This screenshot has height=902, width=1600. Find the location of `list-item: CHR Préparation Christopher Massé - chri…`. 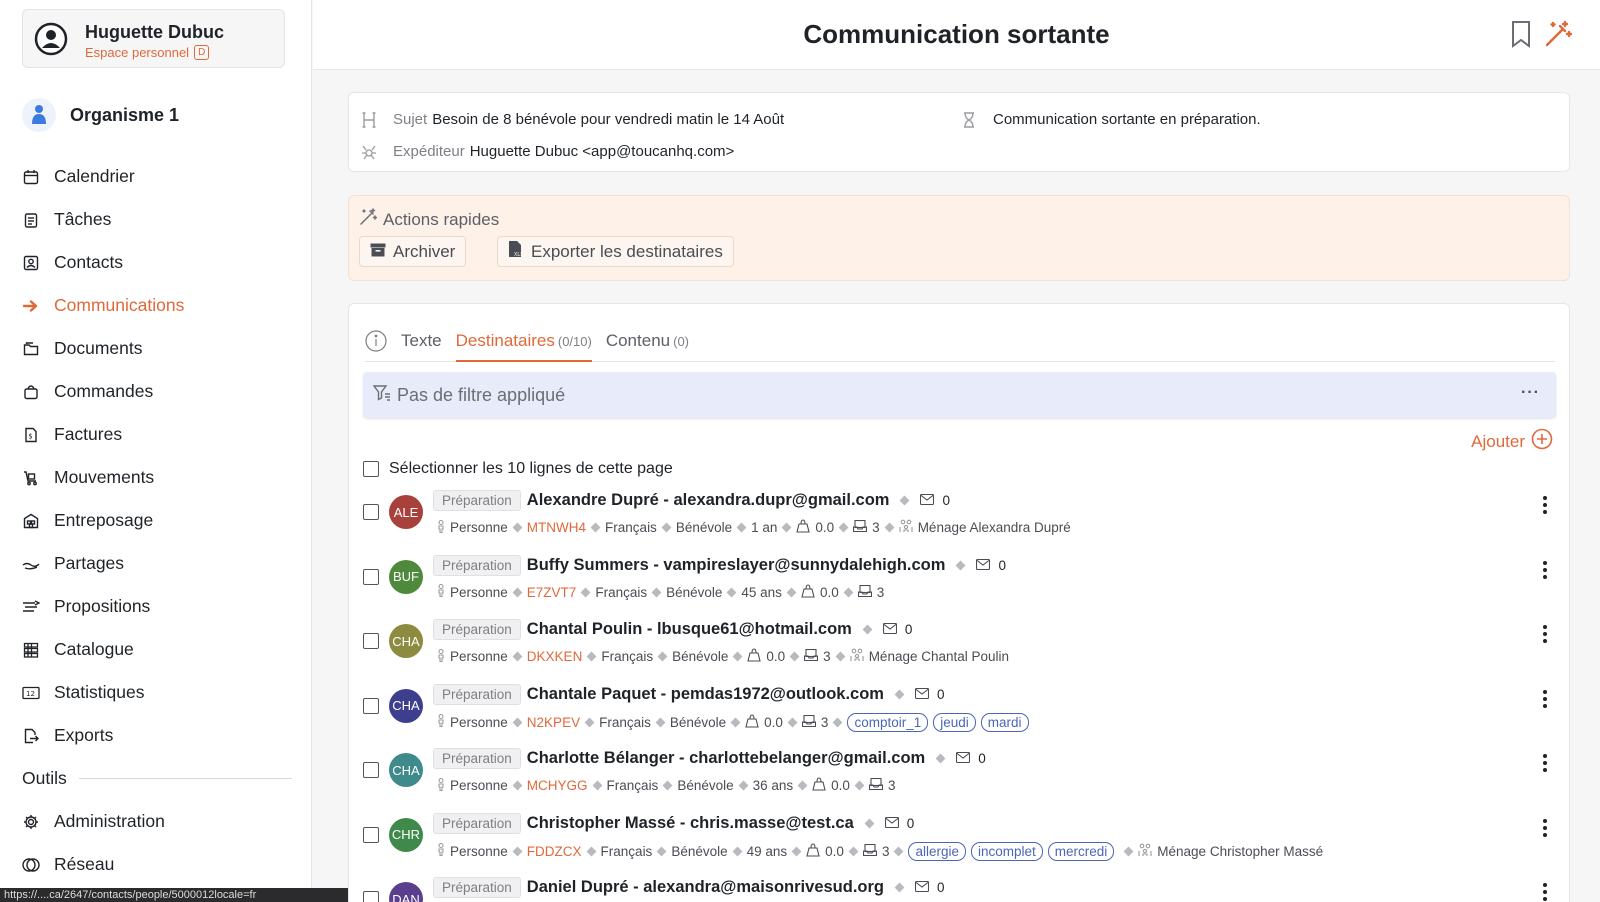

list-item: CHR Préparation Christopher Massé - chri… is located at coordinates (960, 842).